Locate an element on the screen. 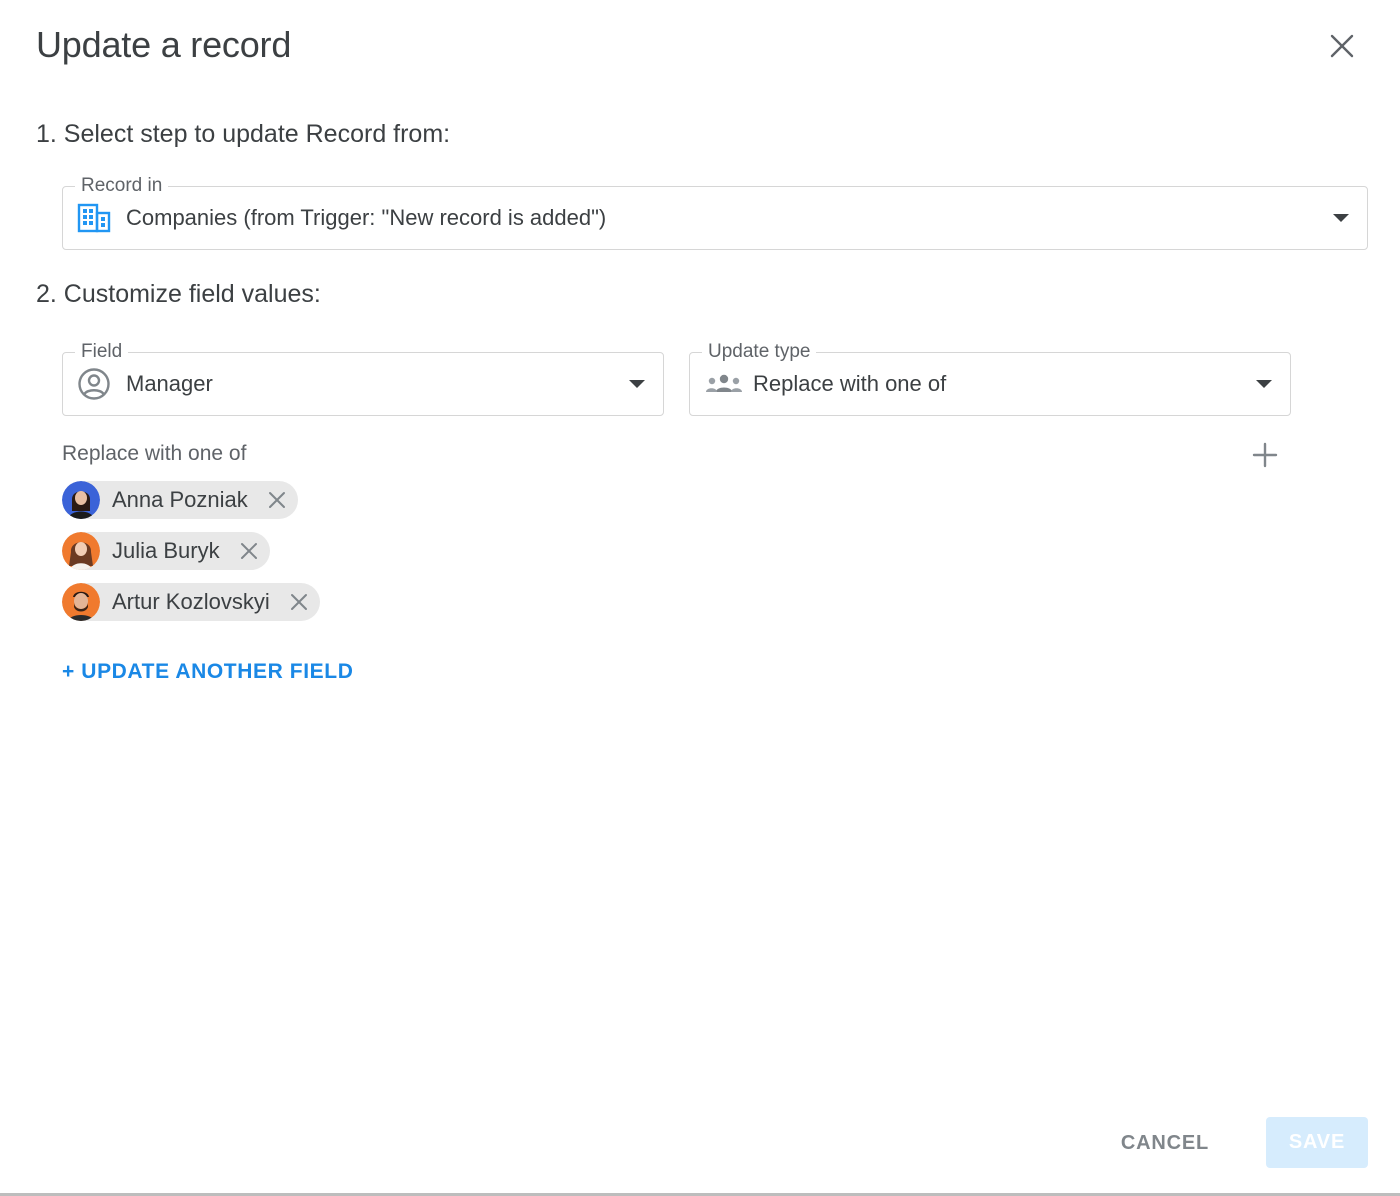 The image size is (1400, 1196). update-type-select: Update type Replace with one of is located at coordinates (990, 378).